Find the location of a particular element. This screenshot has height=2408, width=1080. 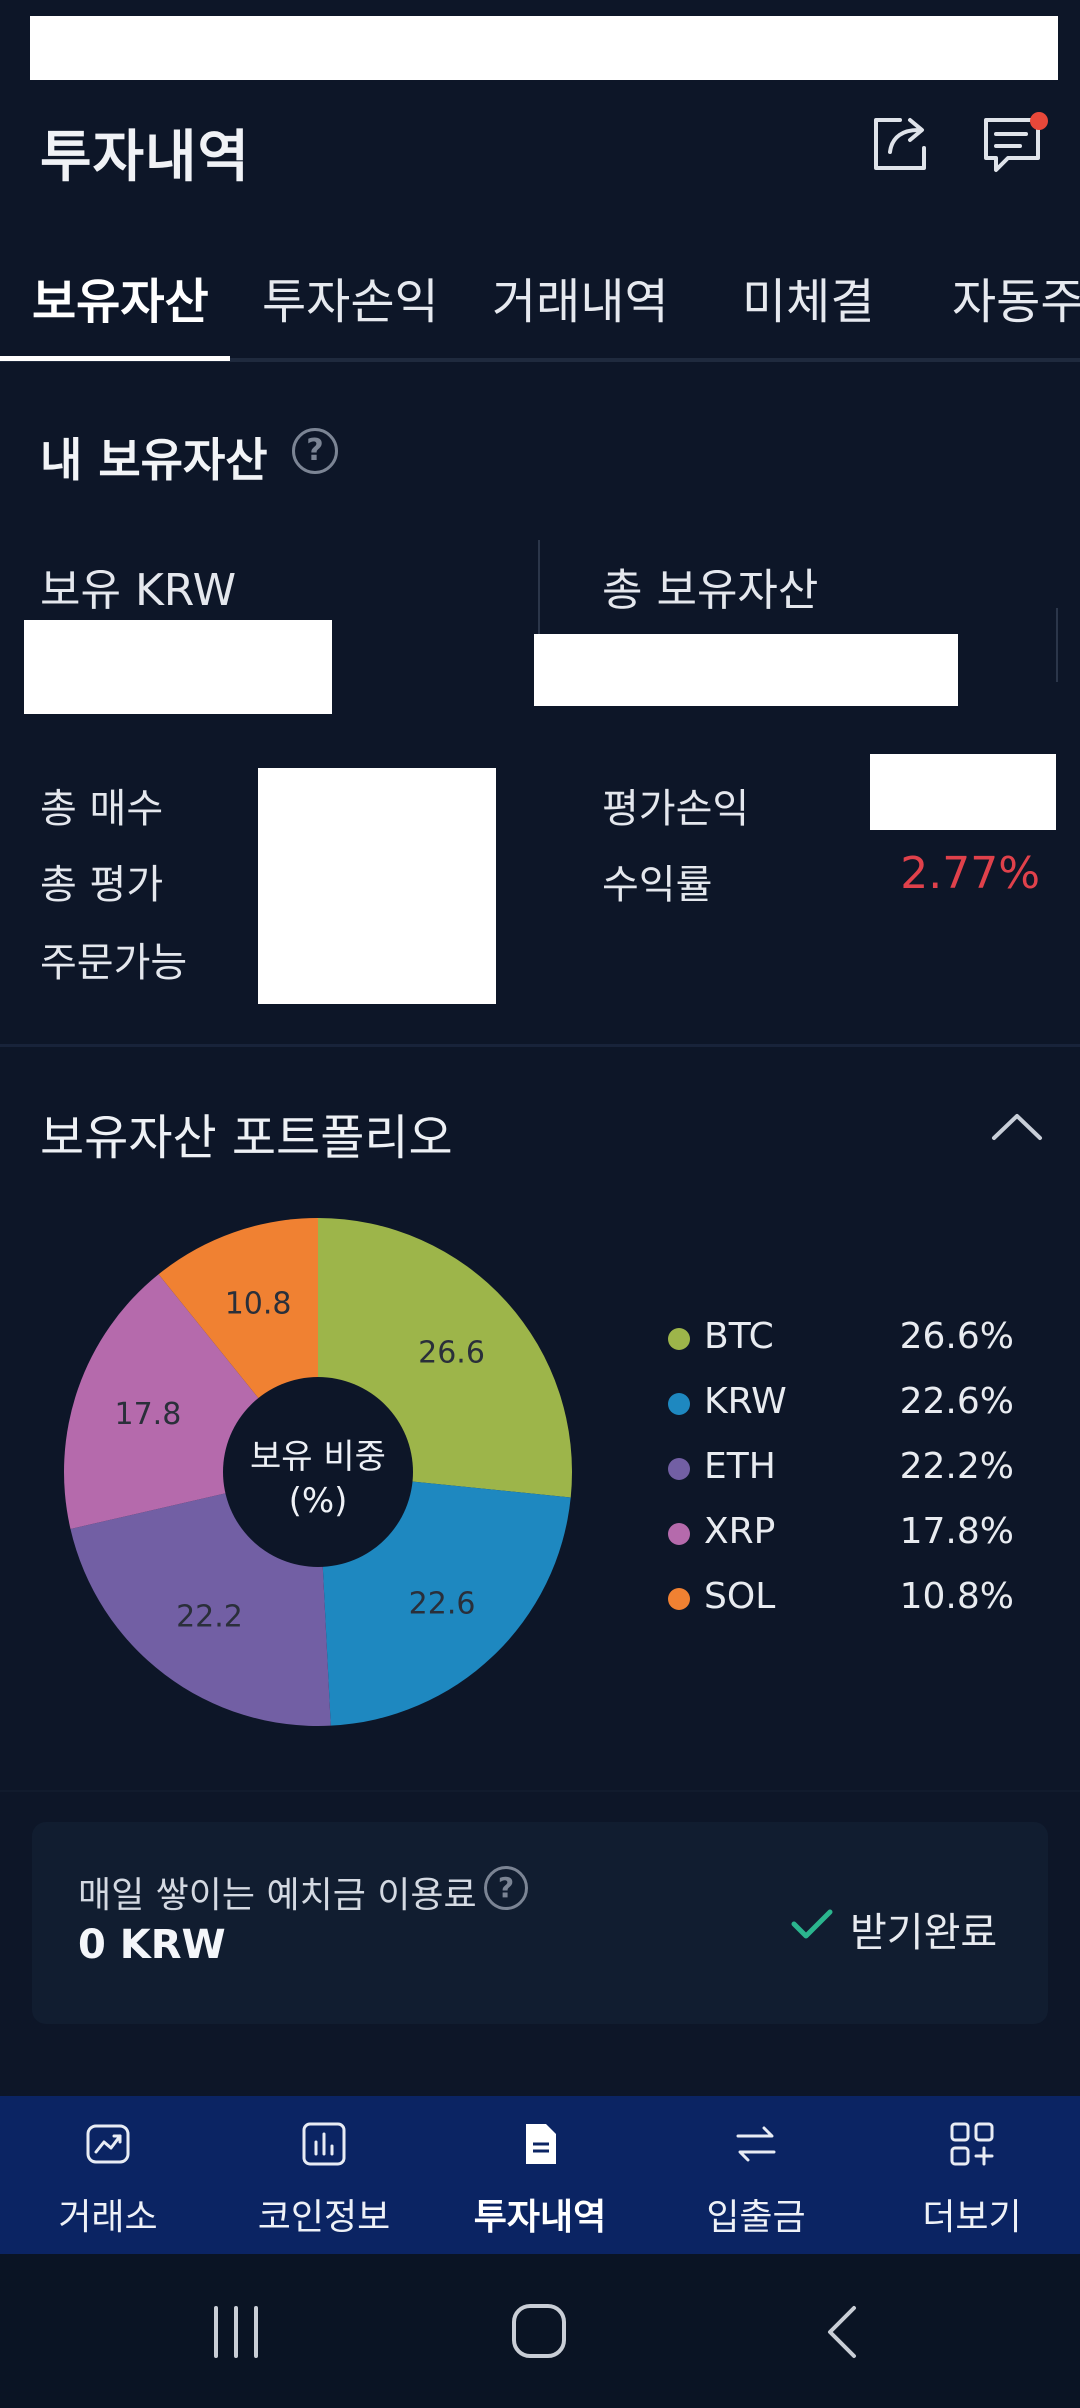

pie-label-xrp: 17.8 is located at coordinates (147, 1414).